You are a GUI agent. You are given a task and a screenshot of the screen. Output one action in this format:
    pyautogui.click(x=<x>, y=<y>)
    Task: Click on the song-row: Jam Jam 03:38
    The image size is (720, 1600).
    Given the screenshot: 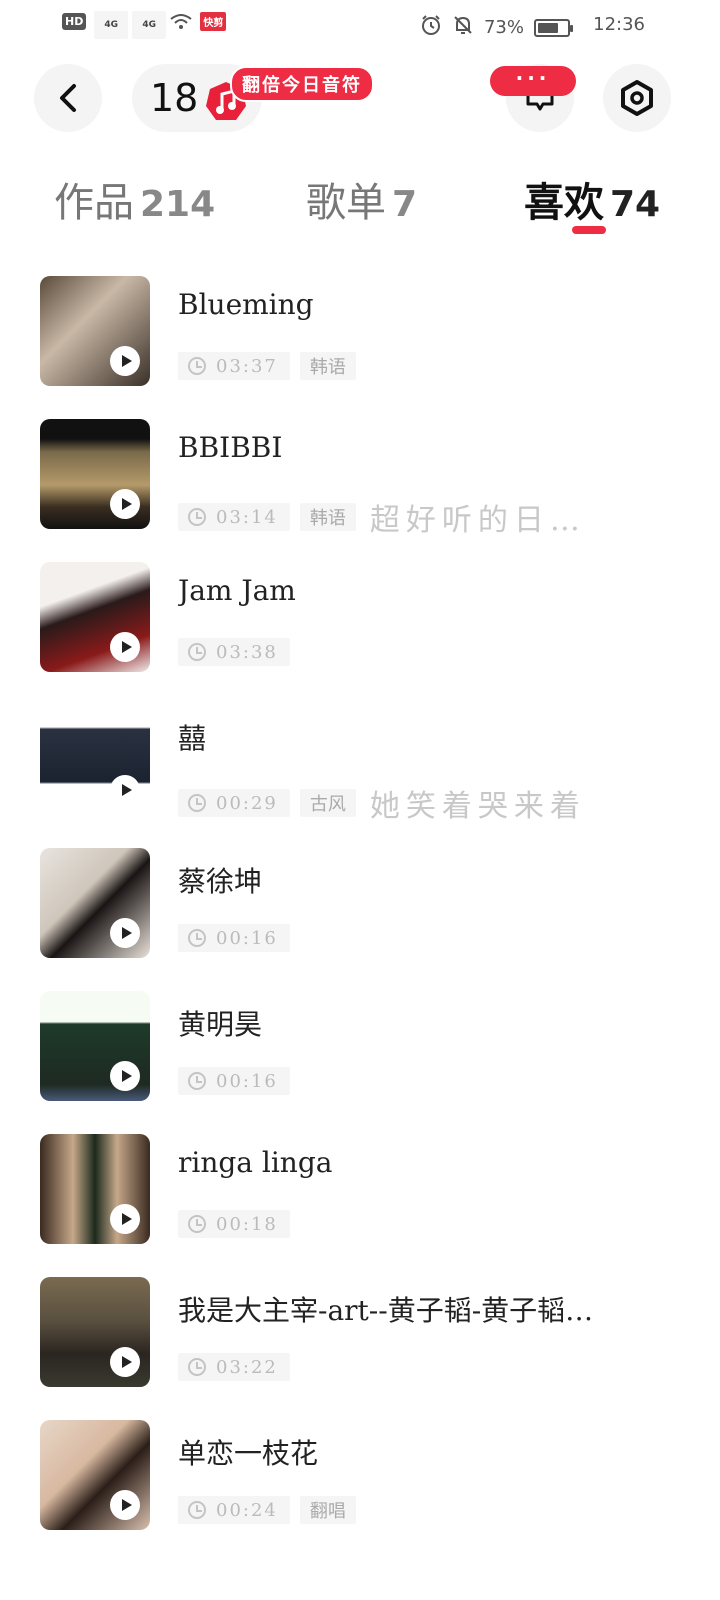 What is the action you would take?
    pyautogui.click(x=360, y=633)
    